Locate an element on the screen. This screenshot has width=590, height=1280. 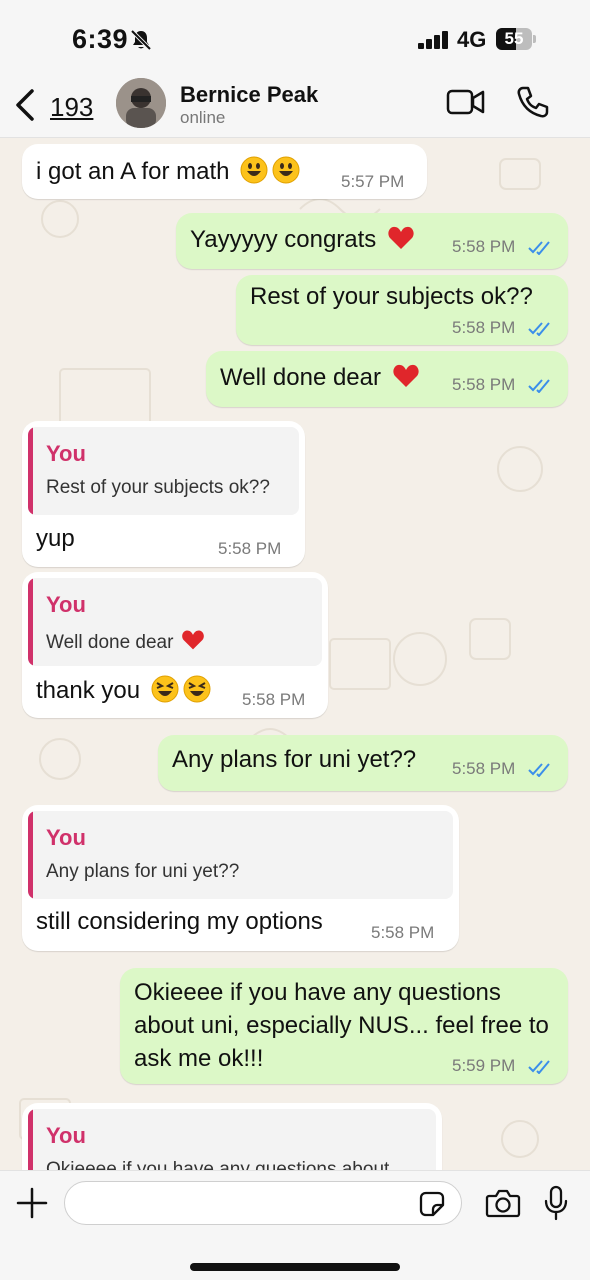
message-text: Well done dear is located at coordinates (300, 377).